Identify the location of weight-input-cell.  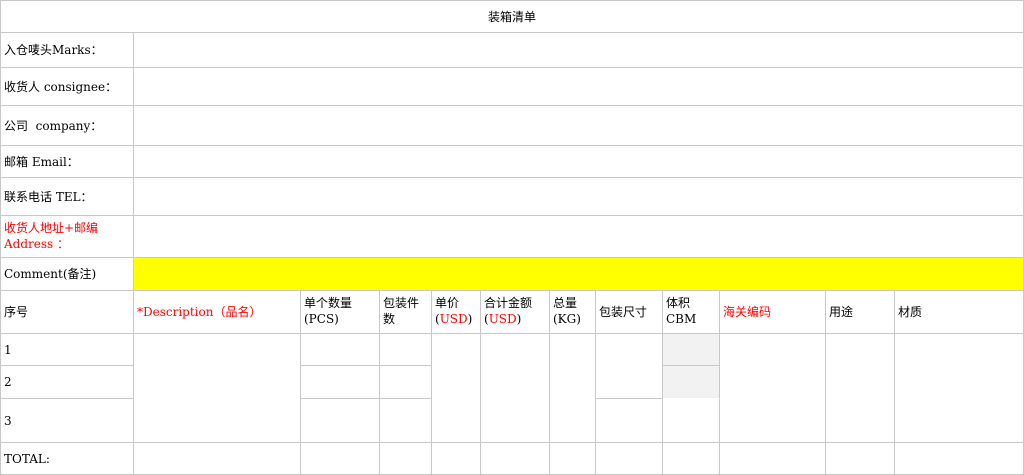
(573, 388).